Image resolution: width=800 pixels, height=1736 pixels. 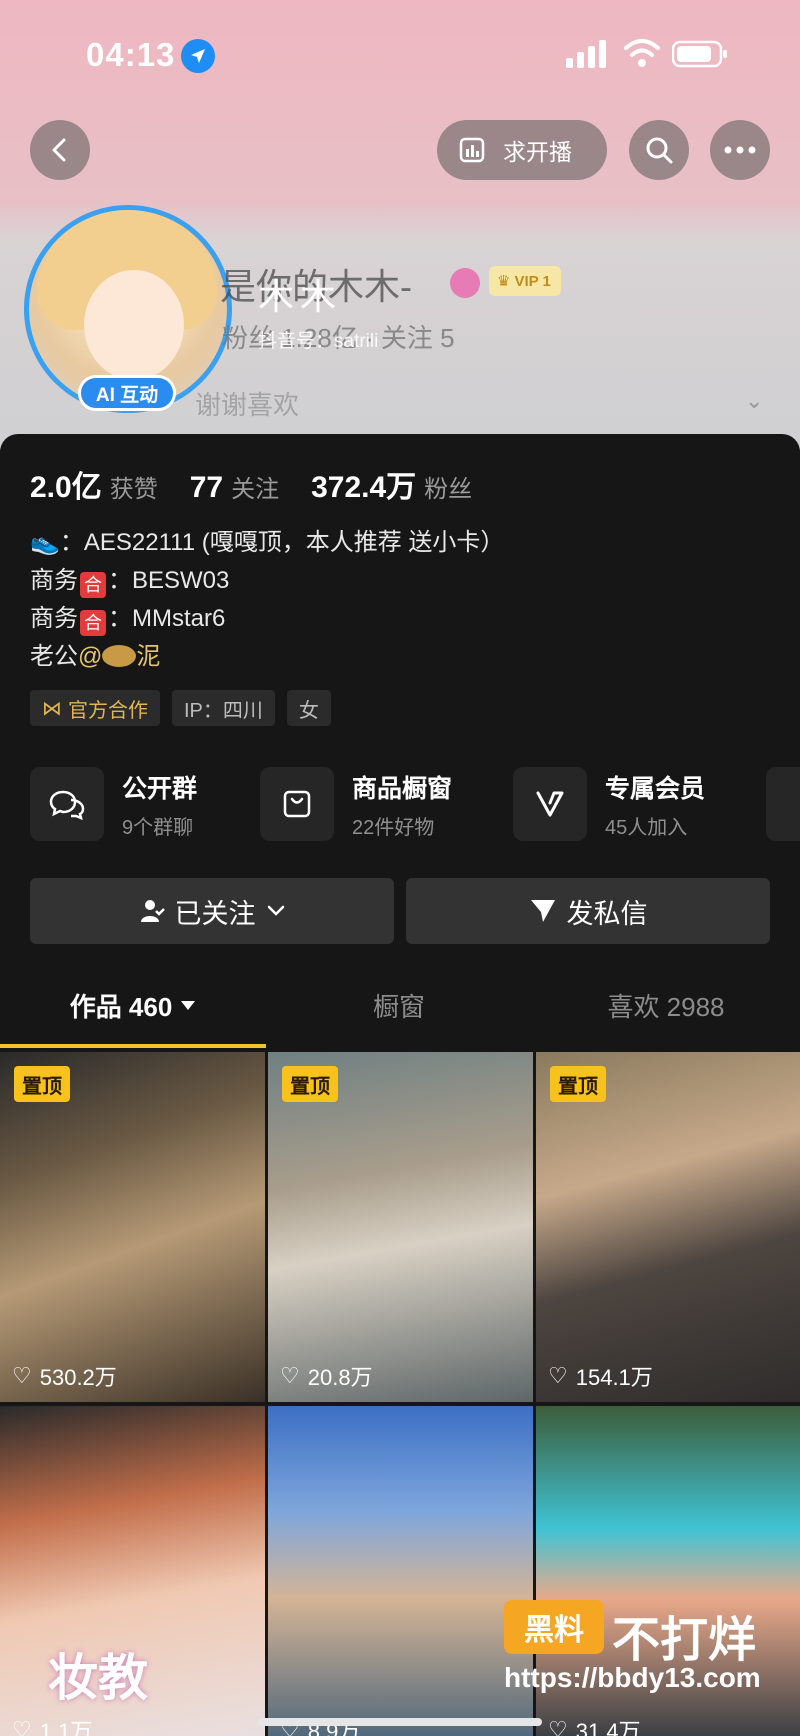 What do you see at coordinates (402, 788) in the screenshot?
I see `feature-title: 商品橱窗` at bounding box center [402, 788].